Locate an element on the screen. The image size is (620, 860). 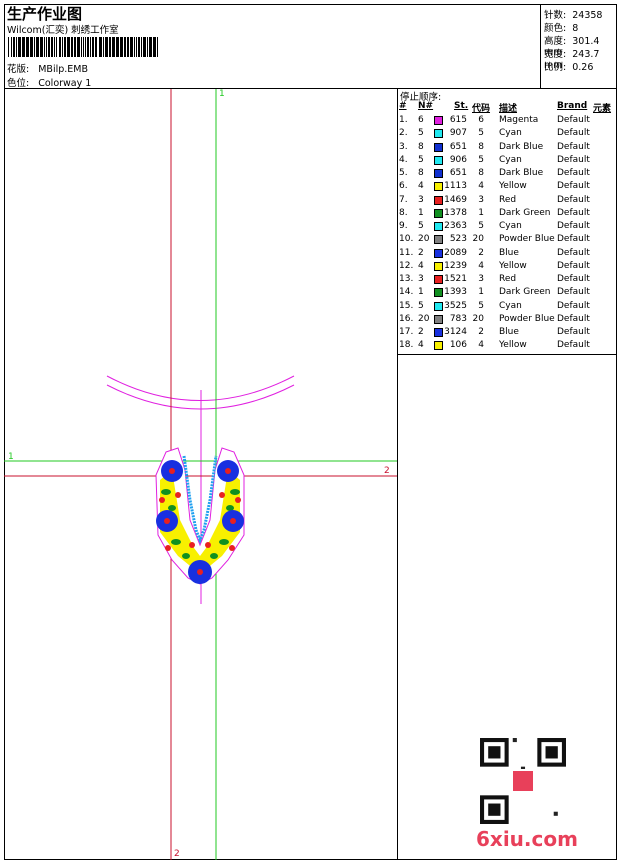
cell-stitches: 1521 is located at coordinates (455, 279).